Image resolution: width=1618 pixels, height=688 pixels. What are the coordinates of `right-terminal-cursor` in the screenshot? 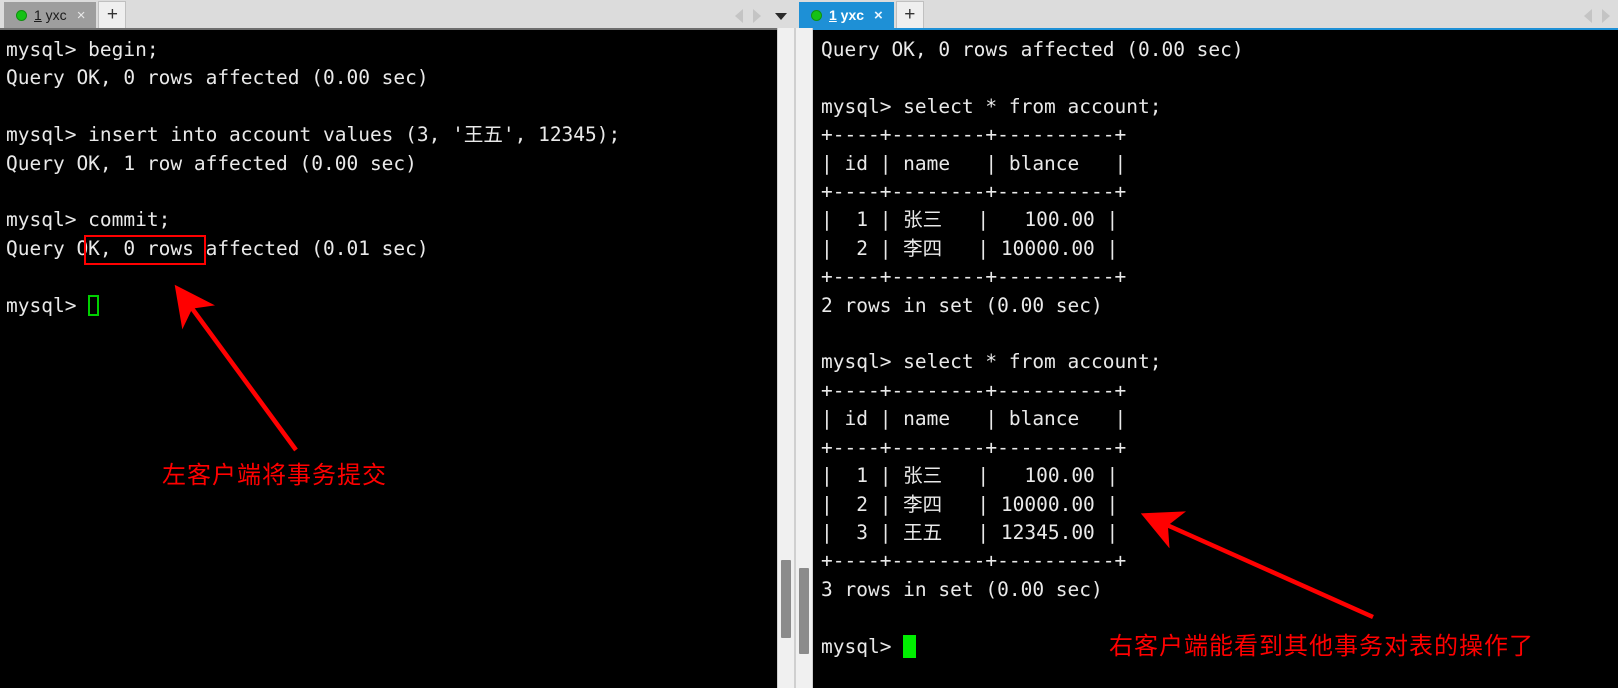 It's located at (910, 646).